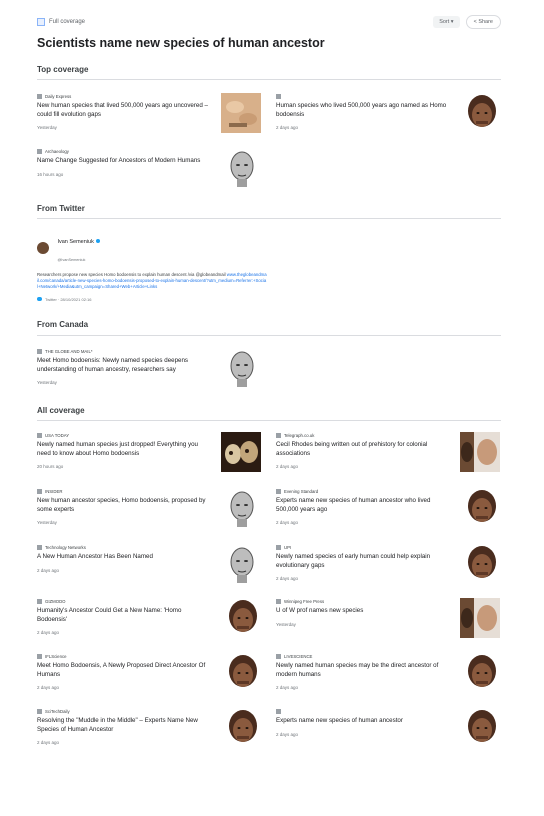 The width and height of the screenshot is (544, 816). What do you see at coordinates (57, 711) in the screenshot?
I see `publisher-name: SciTechDaily` at bounding box center [57, 711].